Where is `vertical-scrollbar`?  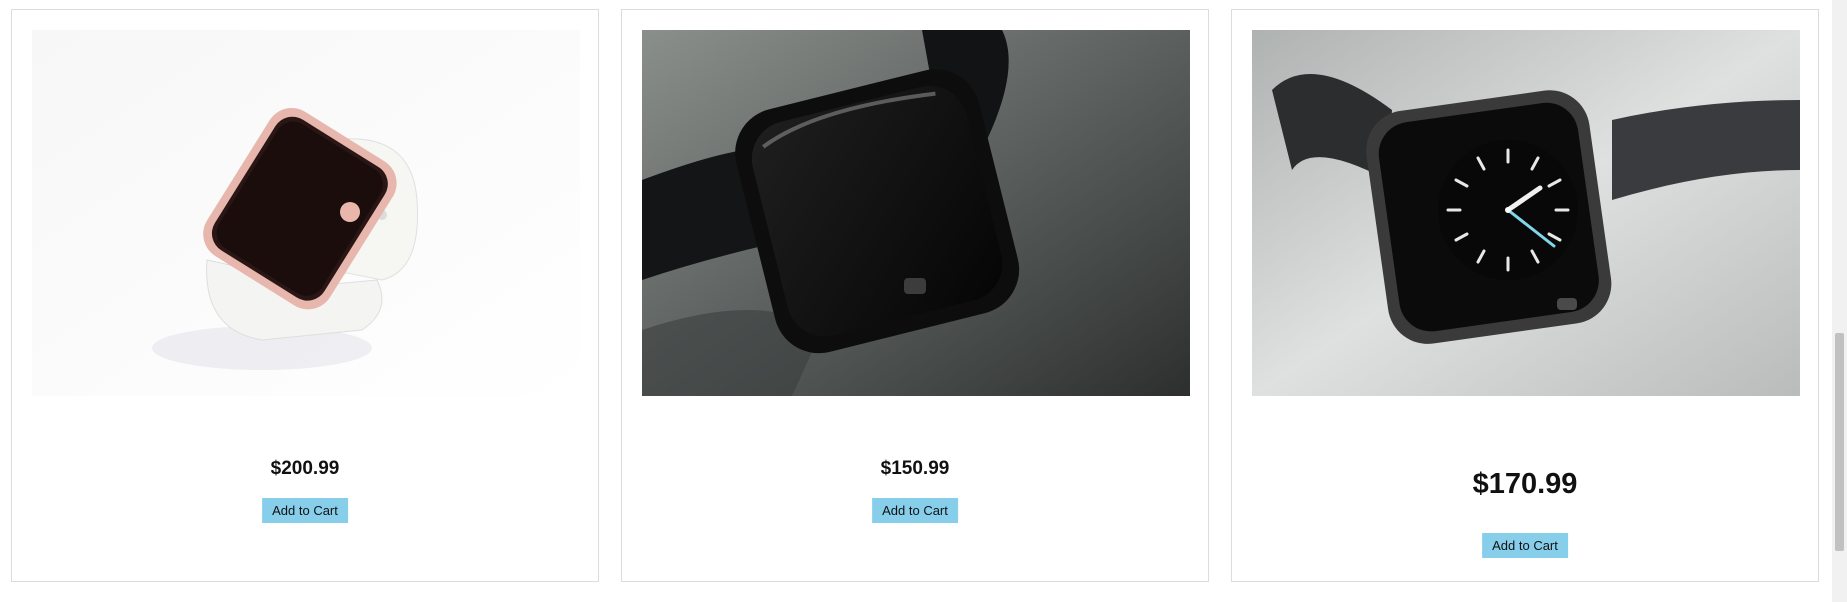 vertical-scrollbar is located at coordinates (1839, 301).